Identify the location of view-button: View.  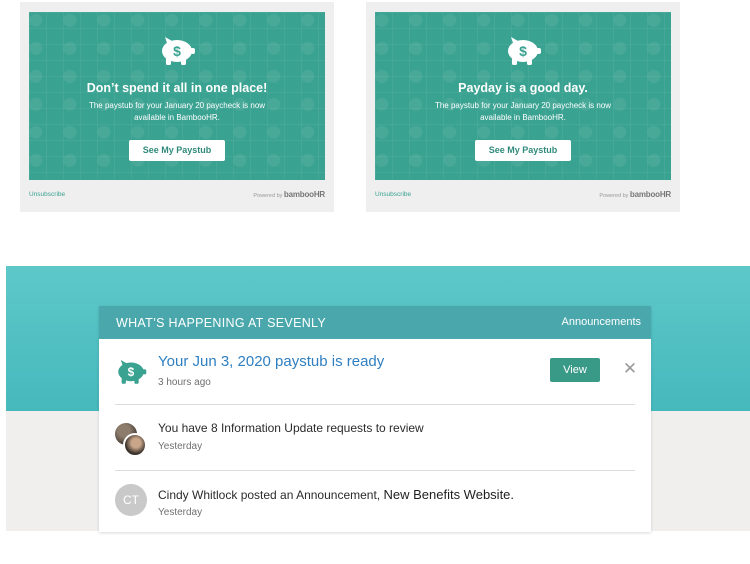
(575, 370).